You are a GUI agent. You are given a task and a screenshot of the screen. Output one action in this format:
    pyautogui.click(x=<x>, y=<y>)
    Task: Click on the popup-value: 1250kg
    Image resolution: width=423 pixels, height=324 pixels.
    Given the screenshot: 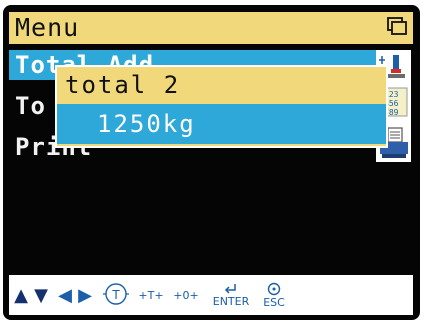 What is the action you would take?
    pyautogui.click(x=146, y=124)
    